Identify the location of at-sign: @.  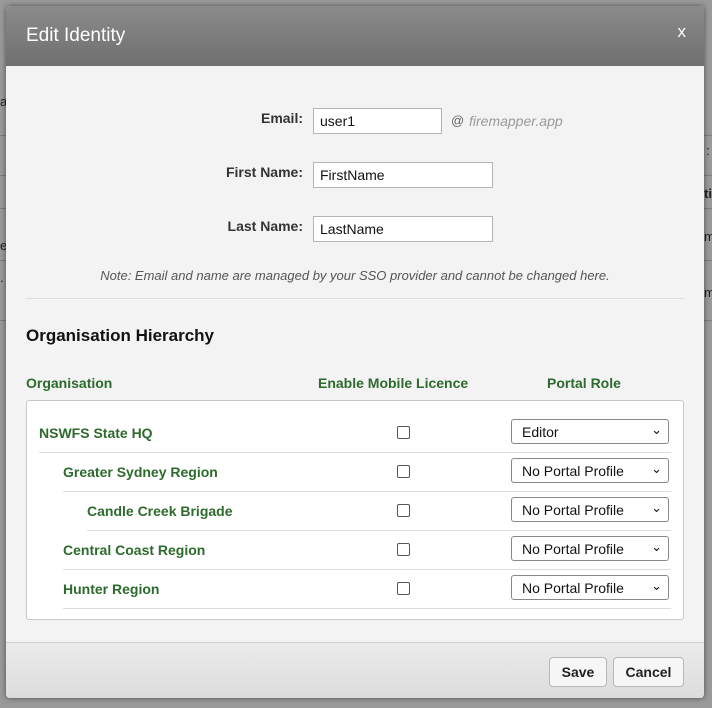
(458, 120).